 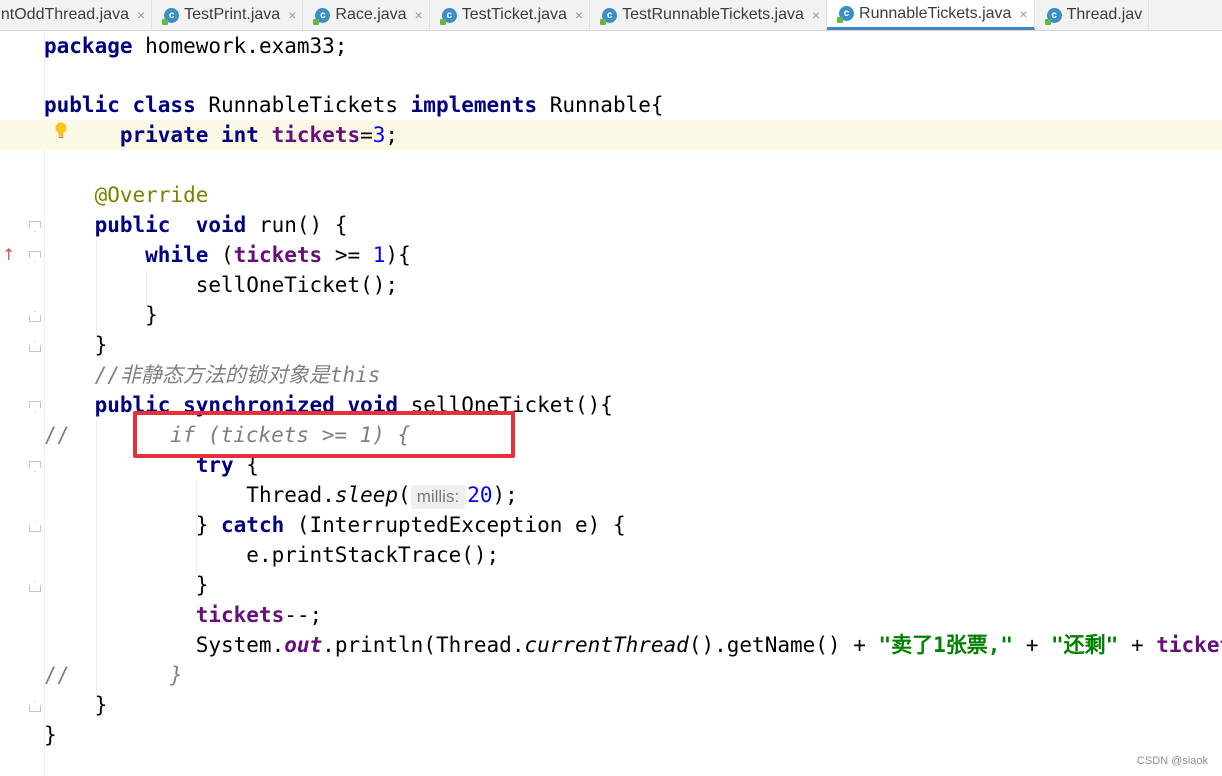 I want to click on code-text: sellOneTicket();, so click(x=297, y=285).